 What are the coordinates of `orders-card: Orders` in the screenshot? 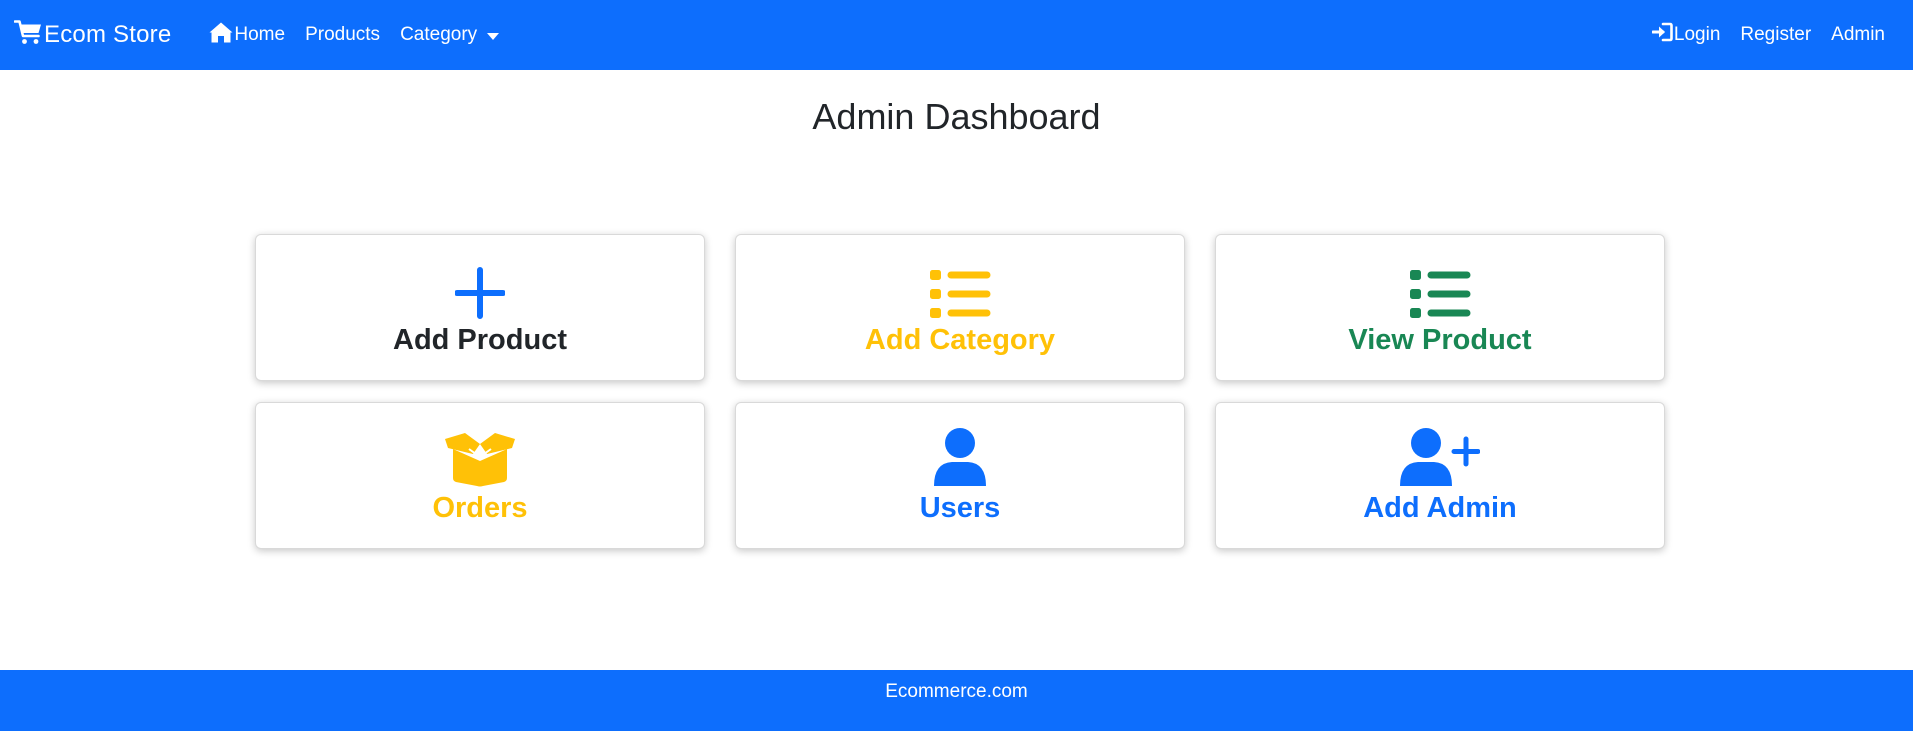 It's located at (480, 475).